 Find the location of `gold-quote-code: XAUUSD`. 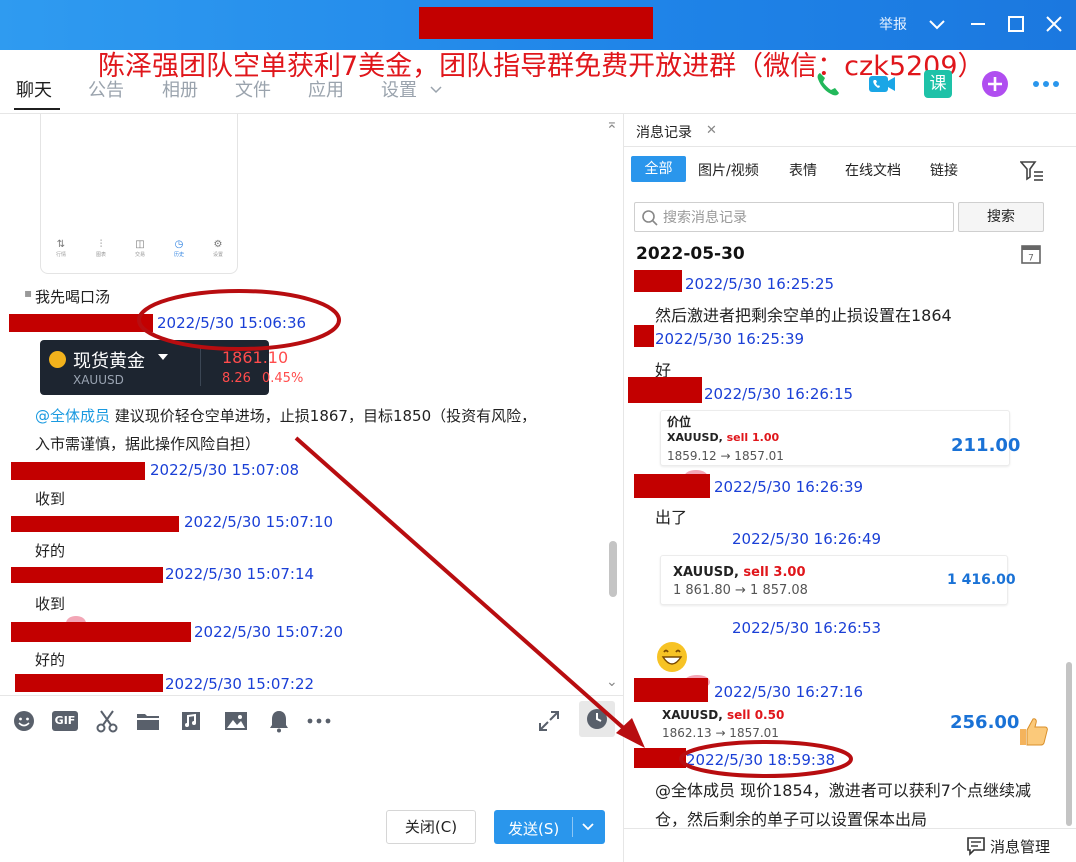

gold-quote-code: XAUUSD is located at coordinates (98, 380).